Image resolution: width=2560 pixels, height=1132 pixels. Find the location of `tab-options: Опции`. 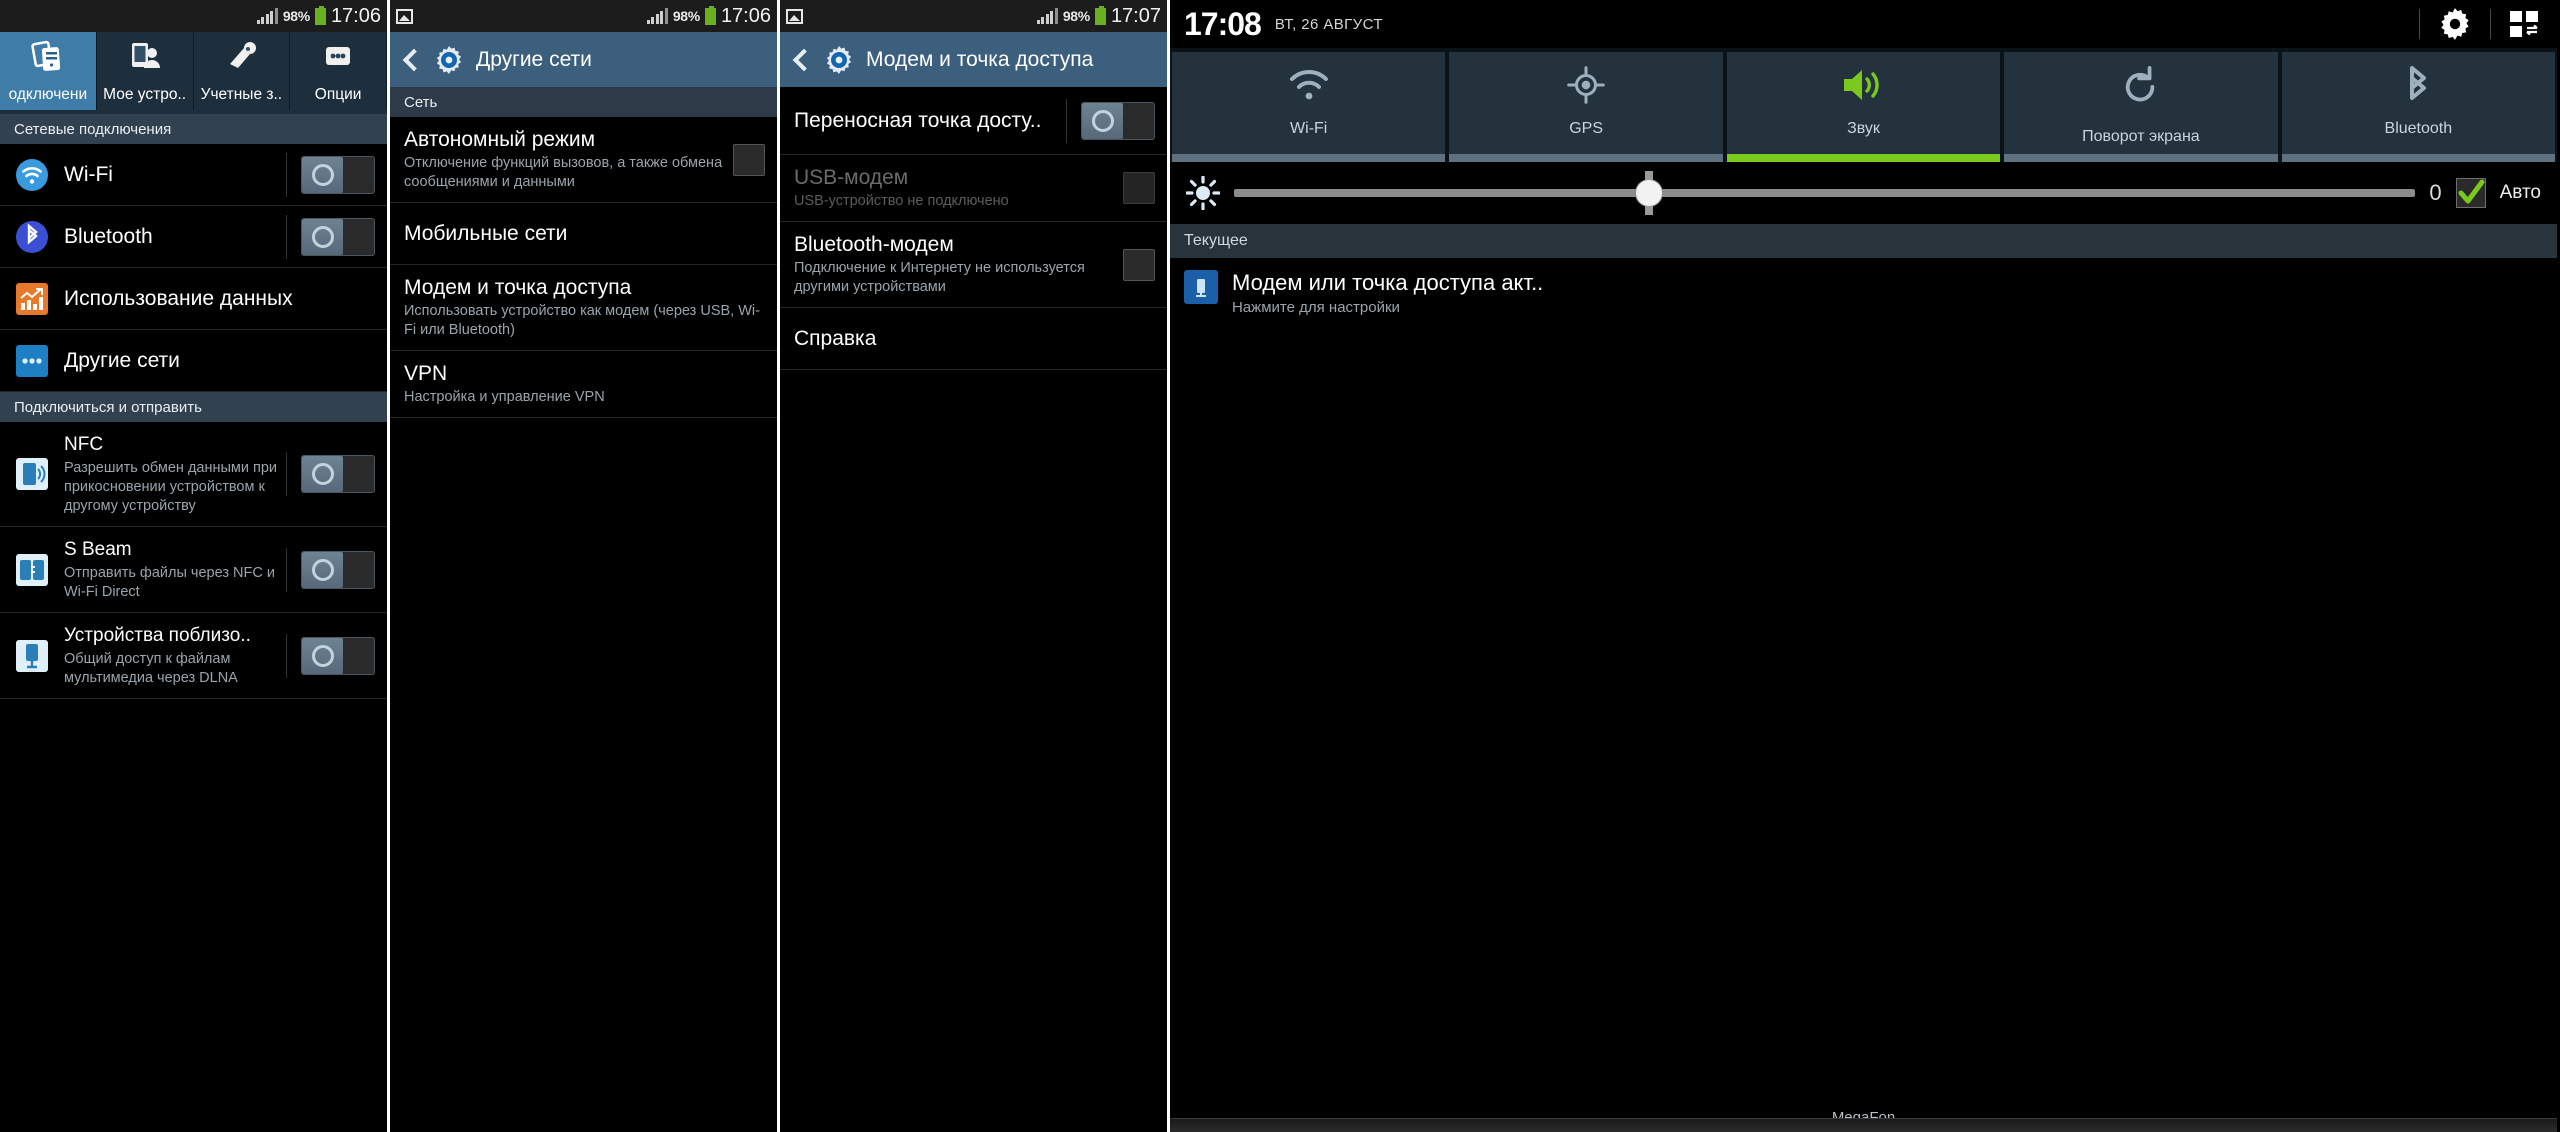

tab-options: Опции is located at coordinates (338, 71).